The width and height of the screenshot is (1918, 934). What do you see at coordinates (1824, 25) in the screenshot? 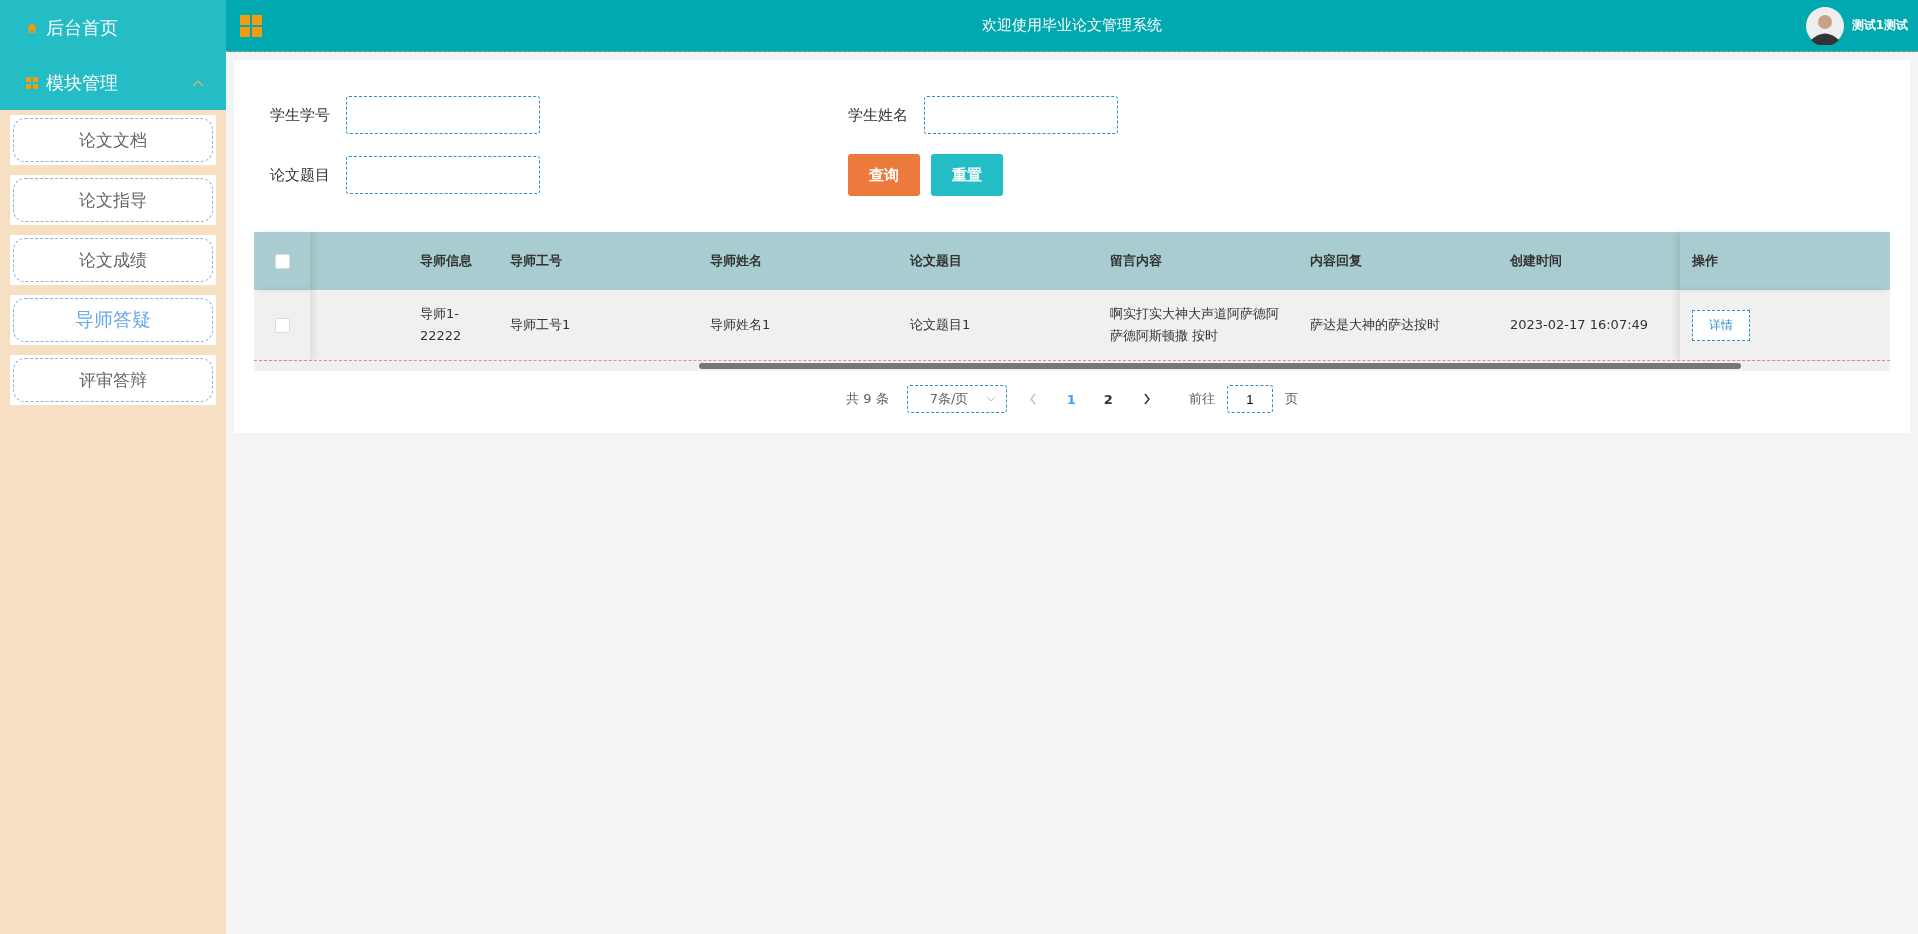
I see `avatar-icon` at bounding box center [1824, 25].